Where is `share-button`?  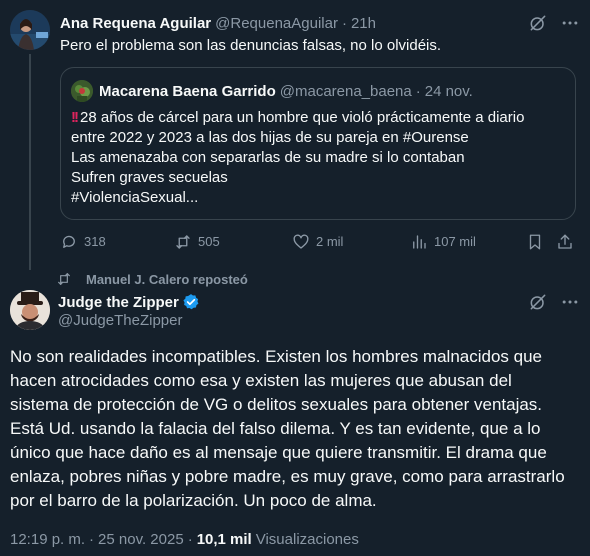
share-button is located at coordinates (568, 242).